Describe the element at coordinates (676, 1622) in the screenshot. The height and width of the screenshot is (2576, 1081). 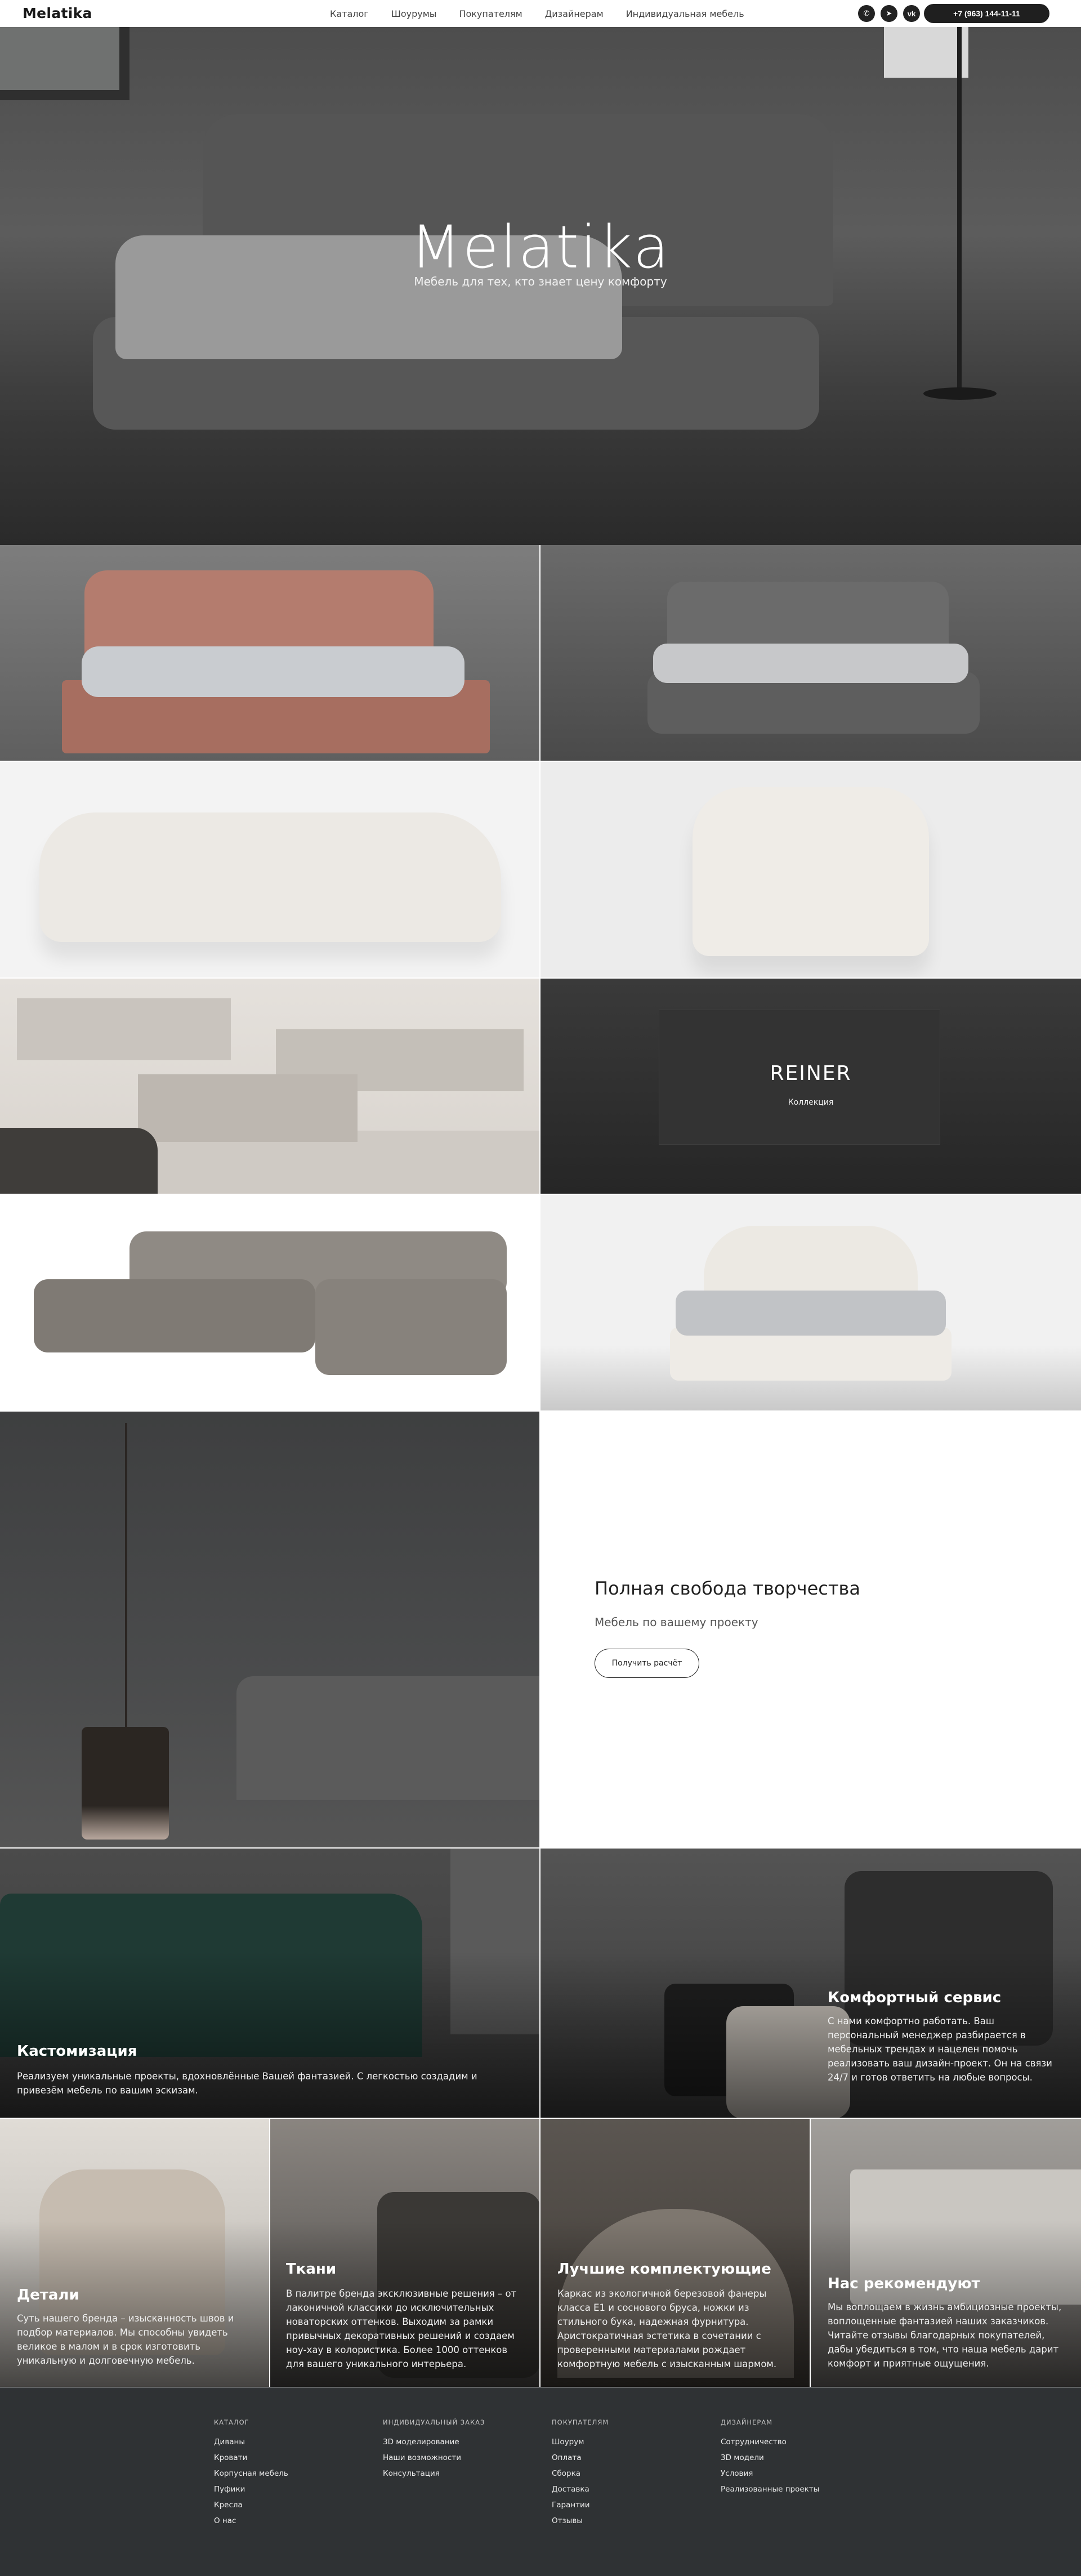
I see `section-subtitle: Мебель по вашему проекту` at that location.